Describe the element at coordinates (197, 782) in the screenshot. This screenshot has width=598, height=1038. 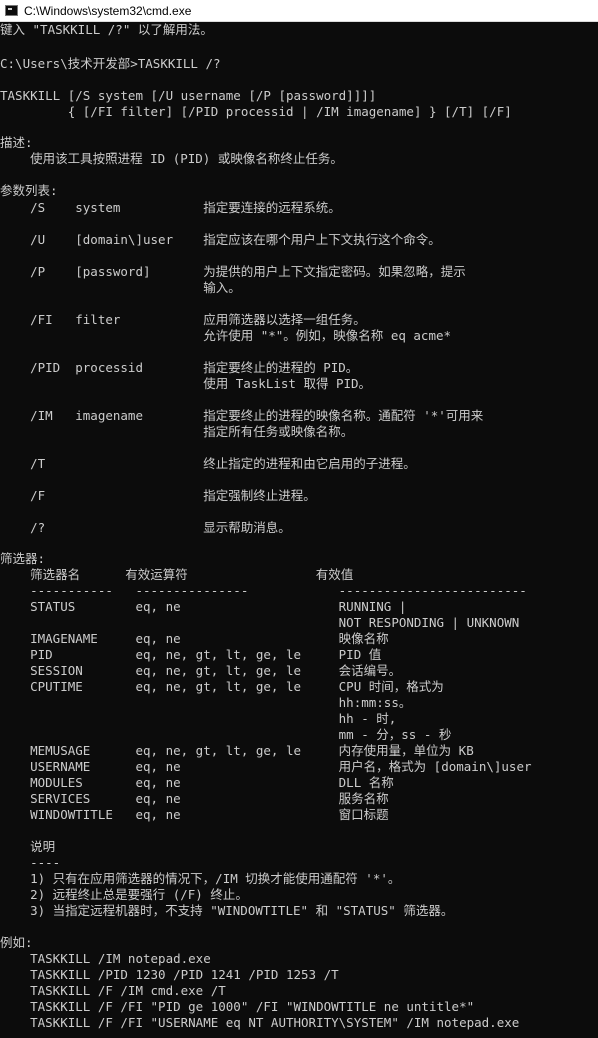
I see `console-line: MODULES eq, ne DLL 名称` at that location.